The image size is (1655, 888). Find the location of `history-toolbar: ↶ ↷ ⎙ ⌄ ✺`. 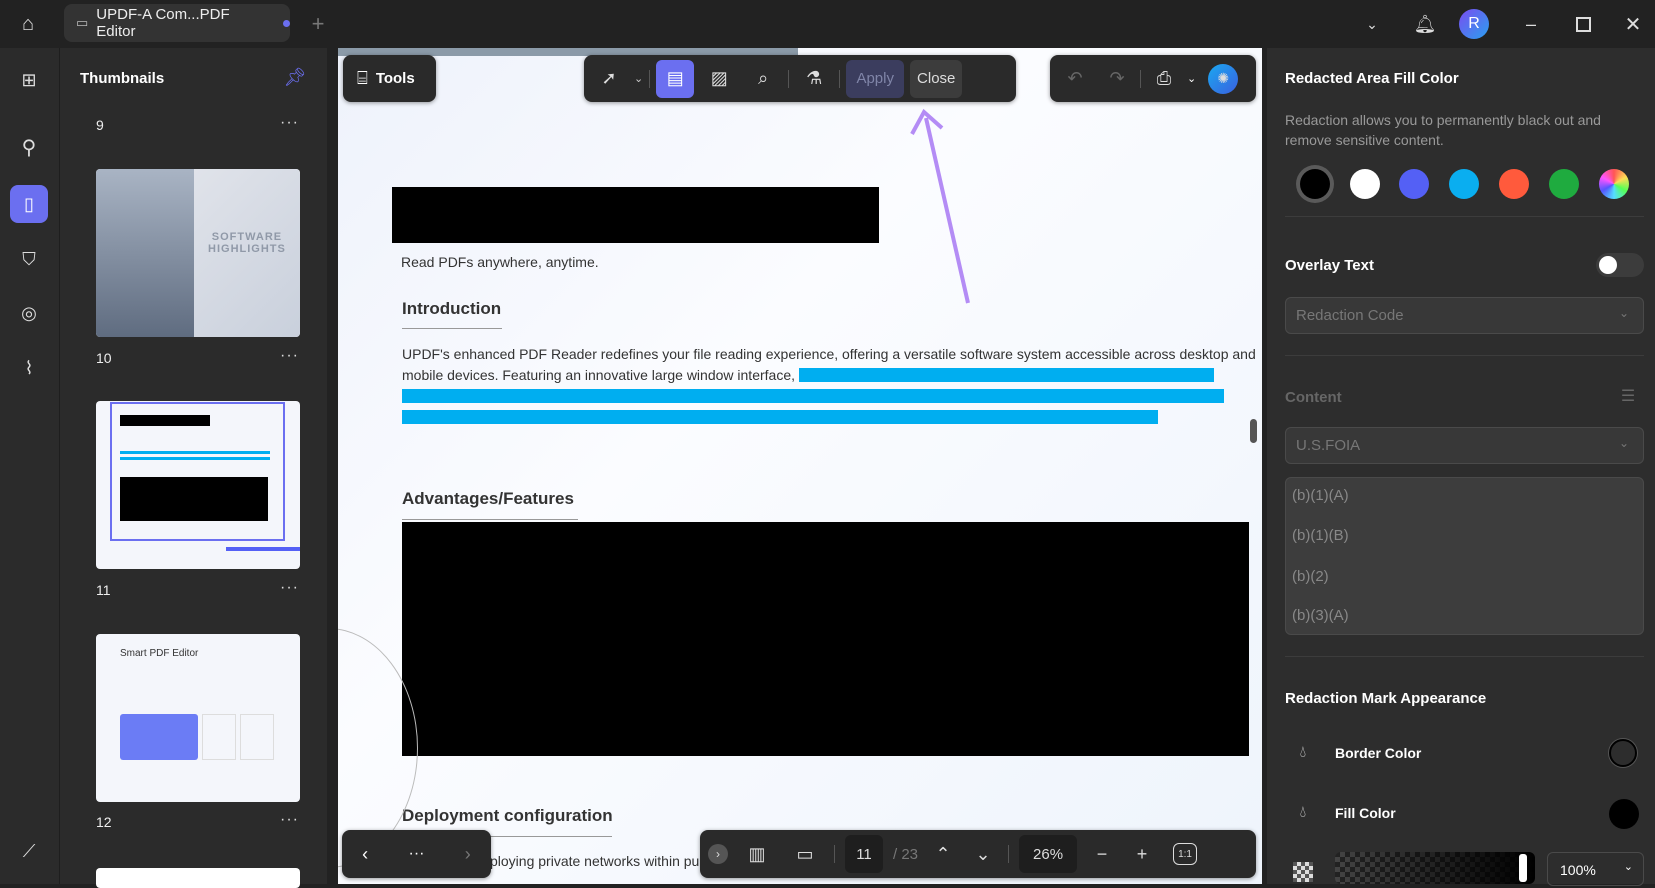

history-toolbar: ↶ ↷ ⎙ ⌄ ✺ is located at coordinates (1153, 78).